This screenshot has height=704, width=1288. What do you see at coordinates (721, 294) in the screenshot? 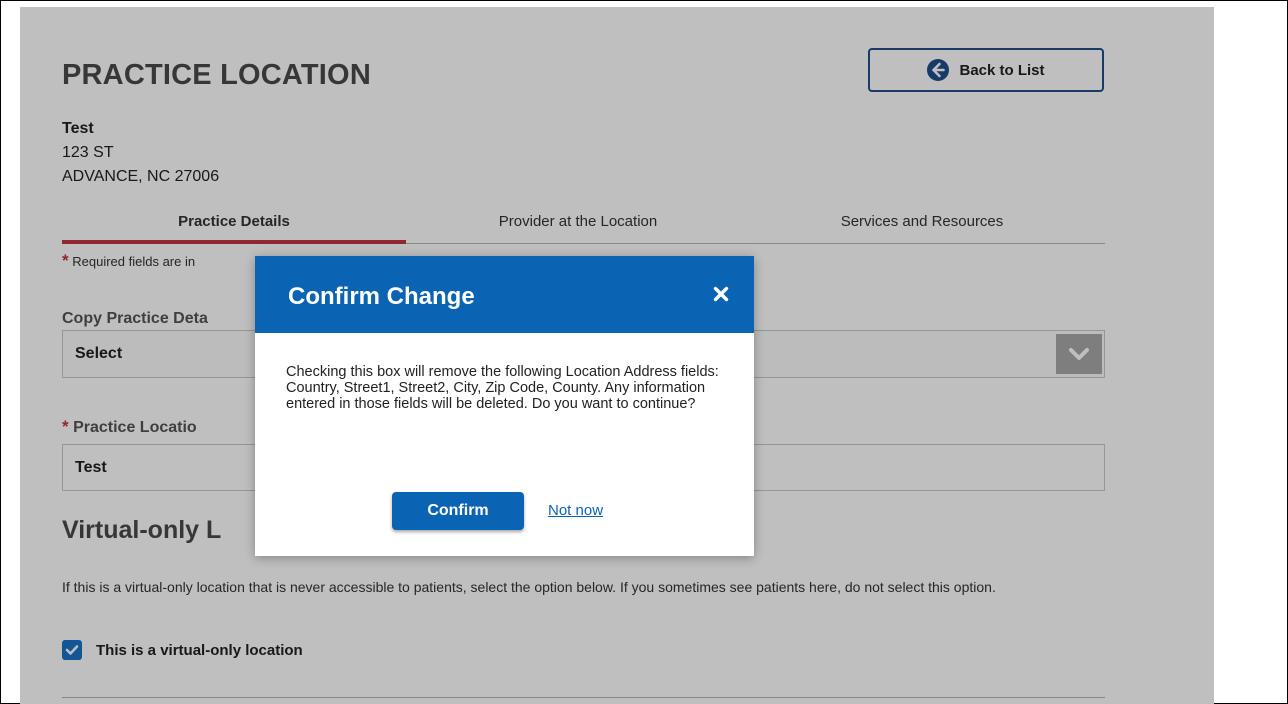
I see `close-icon` at bounding box center [721, 294].